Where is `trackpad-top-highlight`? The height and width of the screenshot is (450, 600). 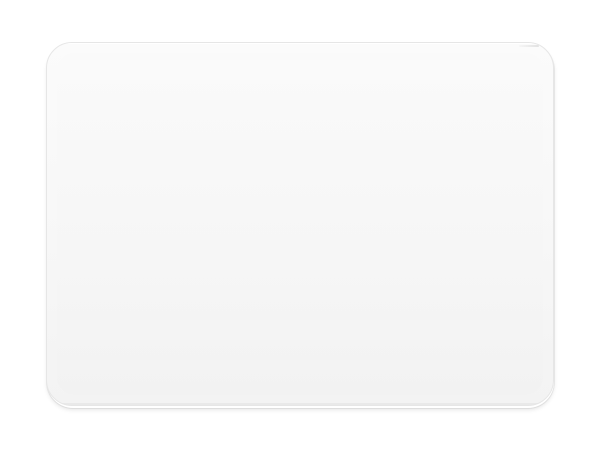 trackpad-top-highlight is located at coordinates (300, 43).